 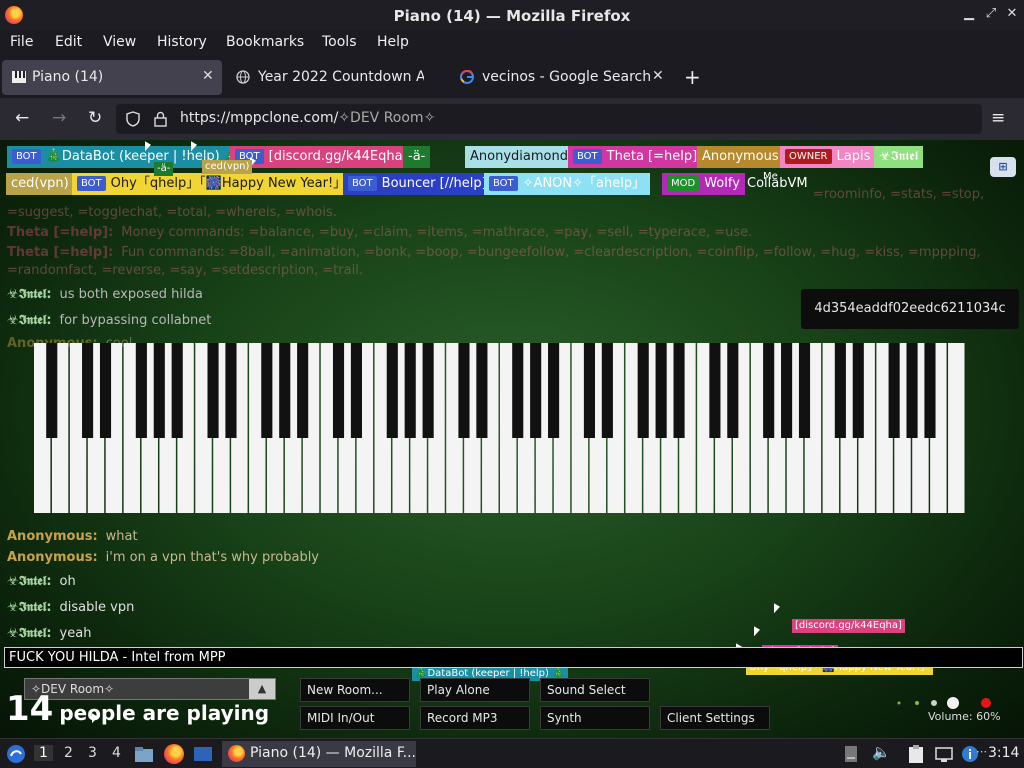 I want to click on disk-icon, so click(x=851, y=754).